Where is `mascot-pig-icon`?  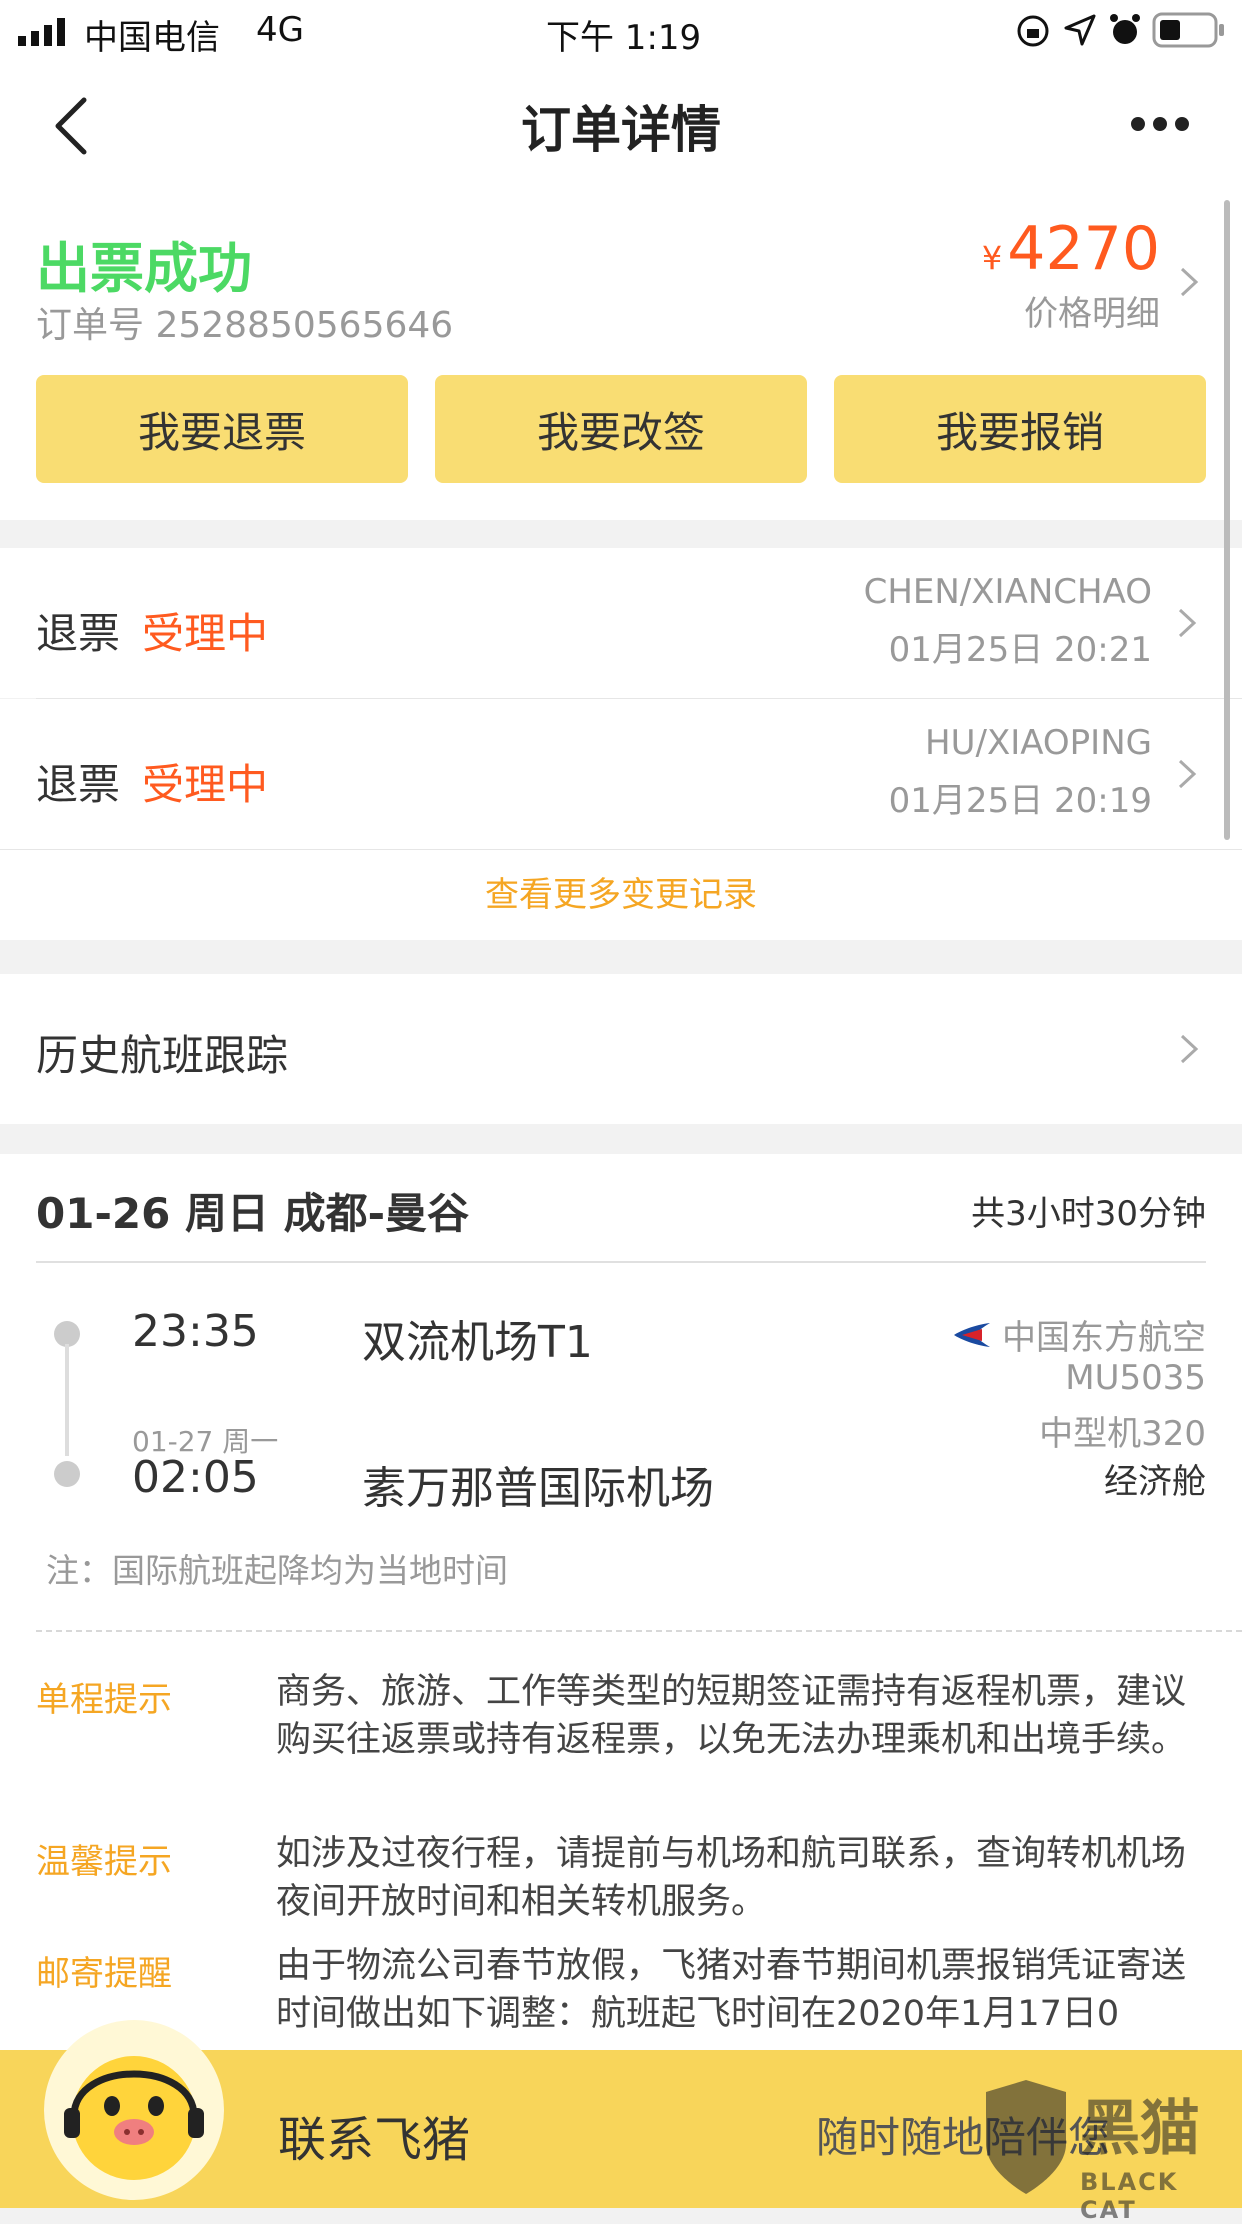 mascot-pig-icon is located at coordinates (134, 2118).